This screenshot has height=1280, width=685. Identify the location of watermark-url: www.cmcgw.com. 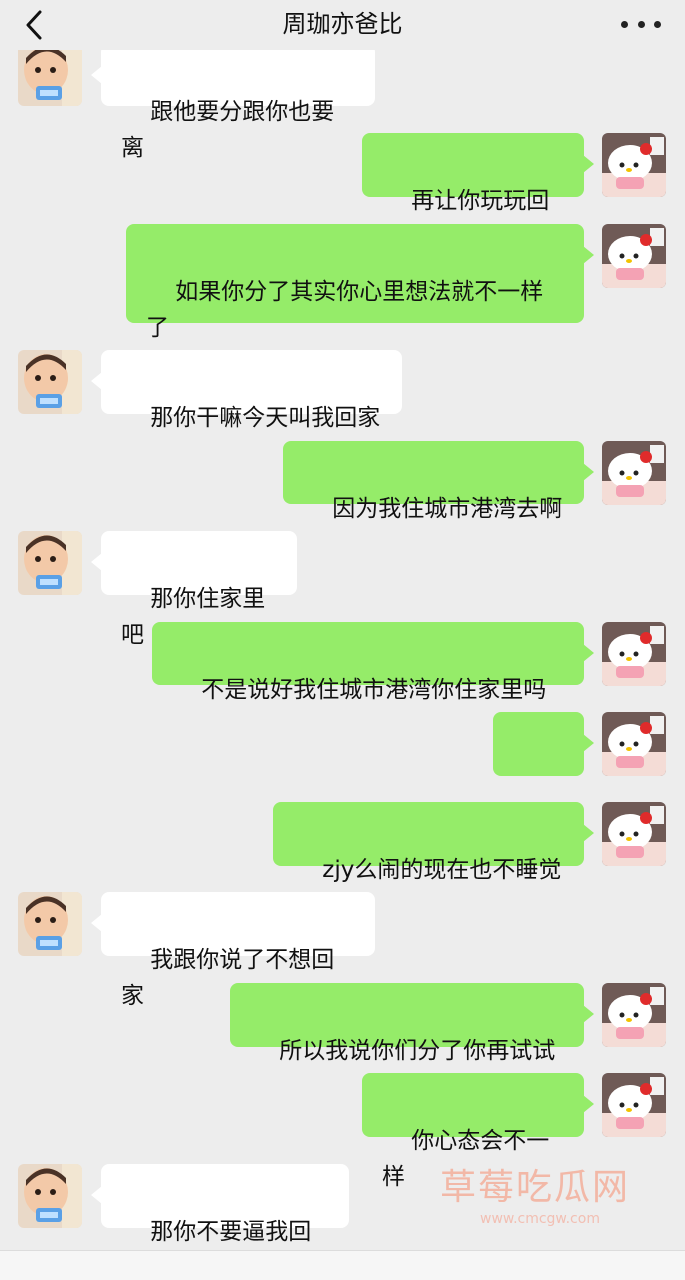
(540, 1219).